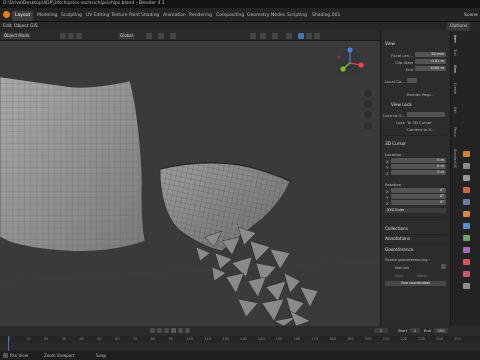 The height and width of the screenshot is (360, 480). What do you see at coordinates (394, 184) in the screenshot?
I see `cursor-rotation-label: Rotation :` at bounding box center [394, 184].